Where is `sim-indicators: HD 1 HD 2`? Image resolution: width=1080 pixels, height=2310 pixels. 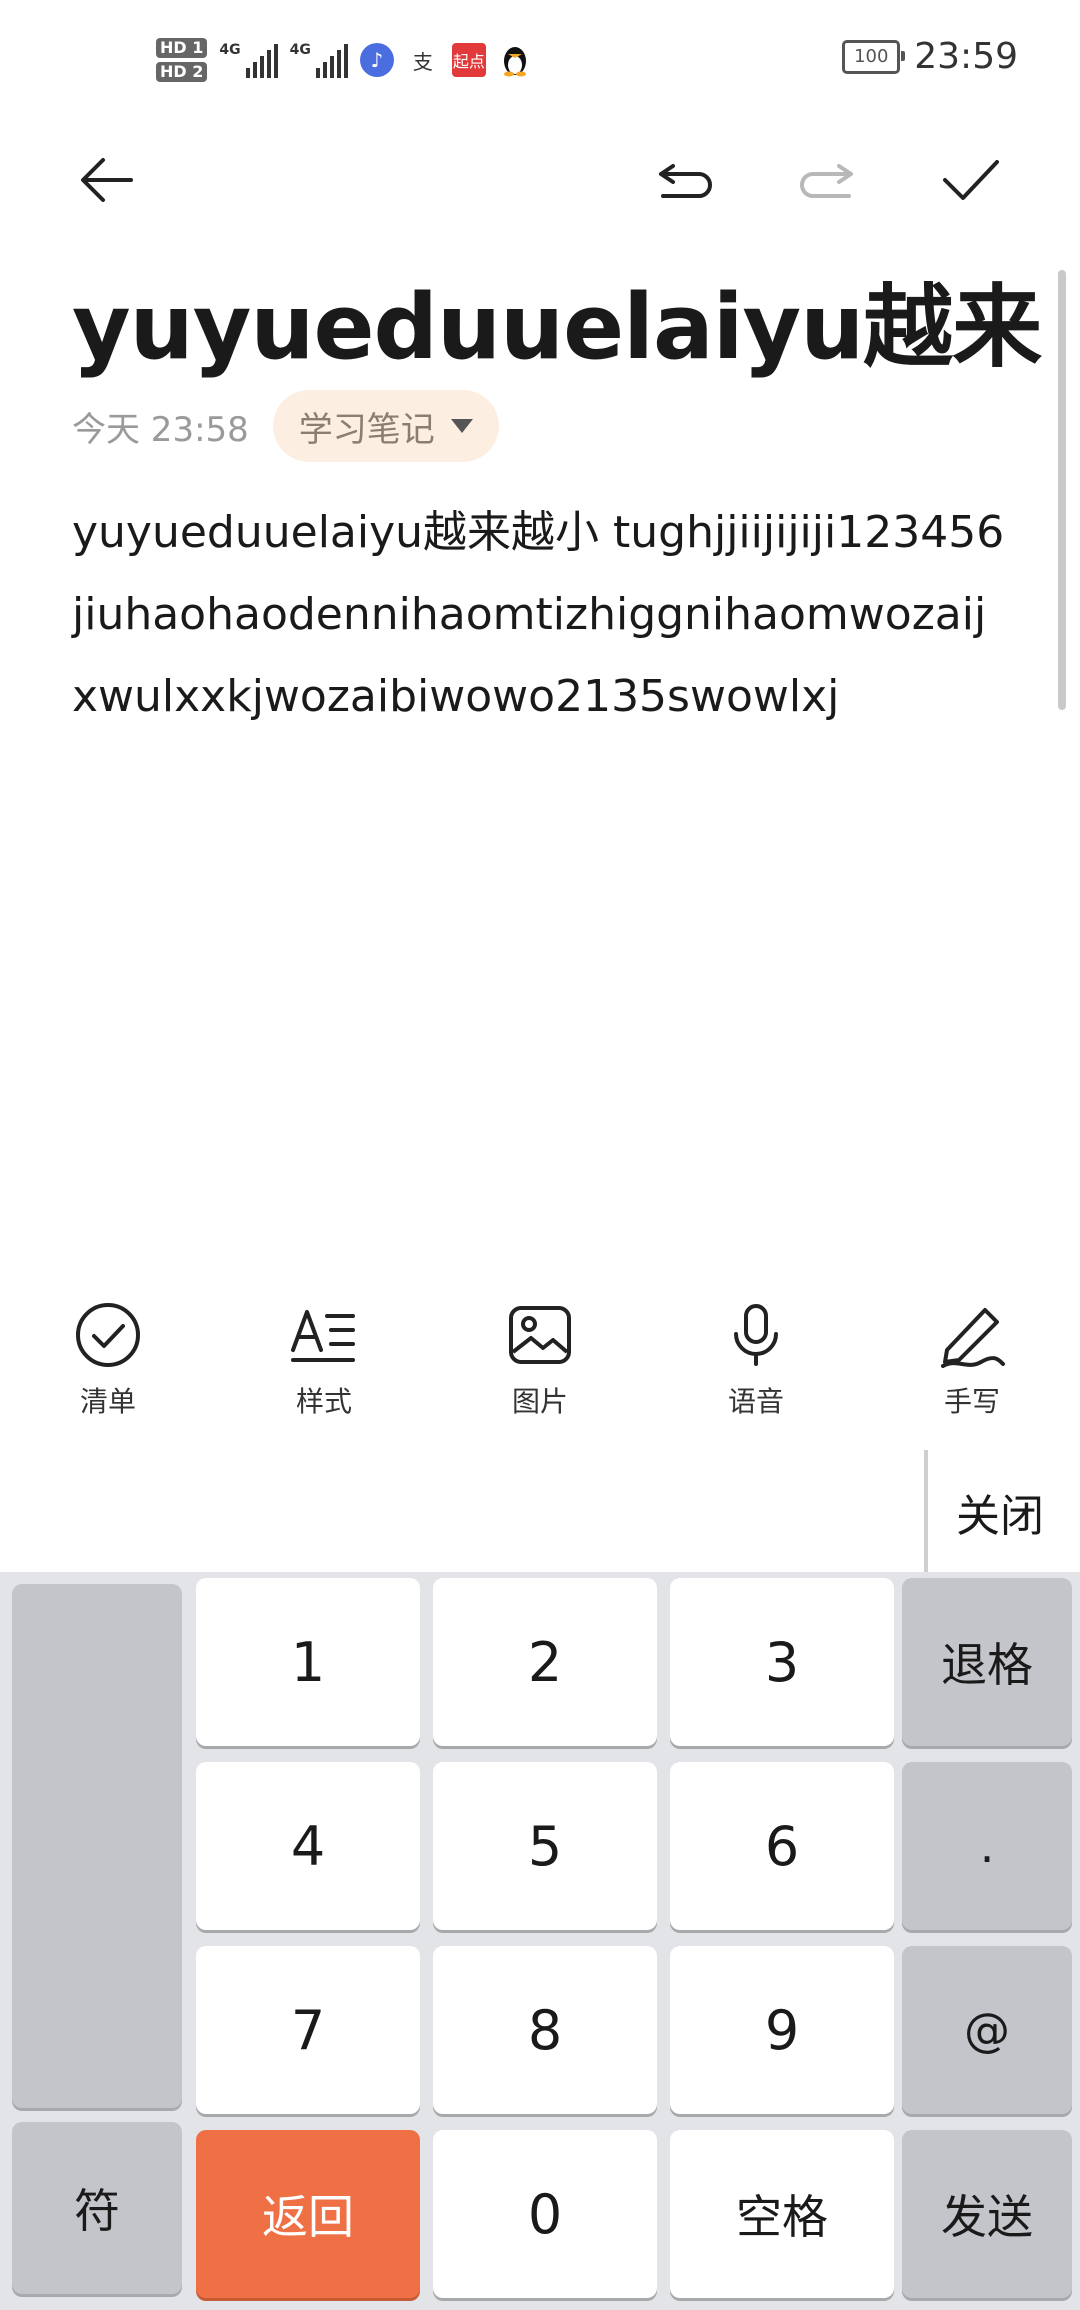
sim-indicators: HD 1 HD 2 is located at coordinates (182, 60).